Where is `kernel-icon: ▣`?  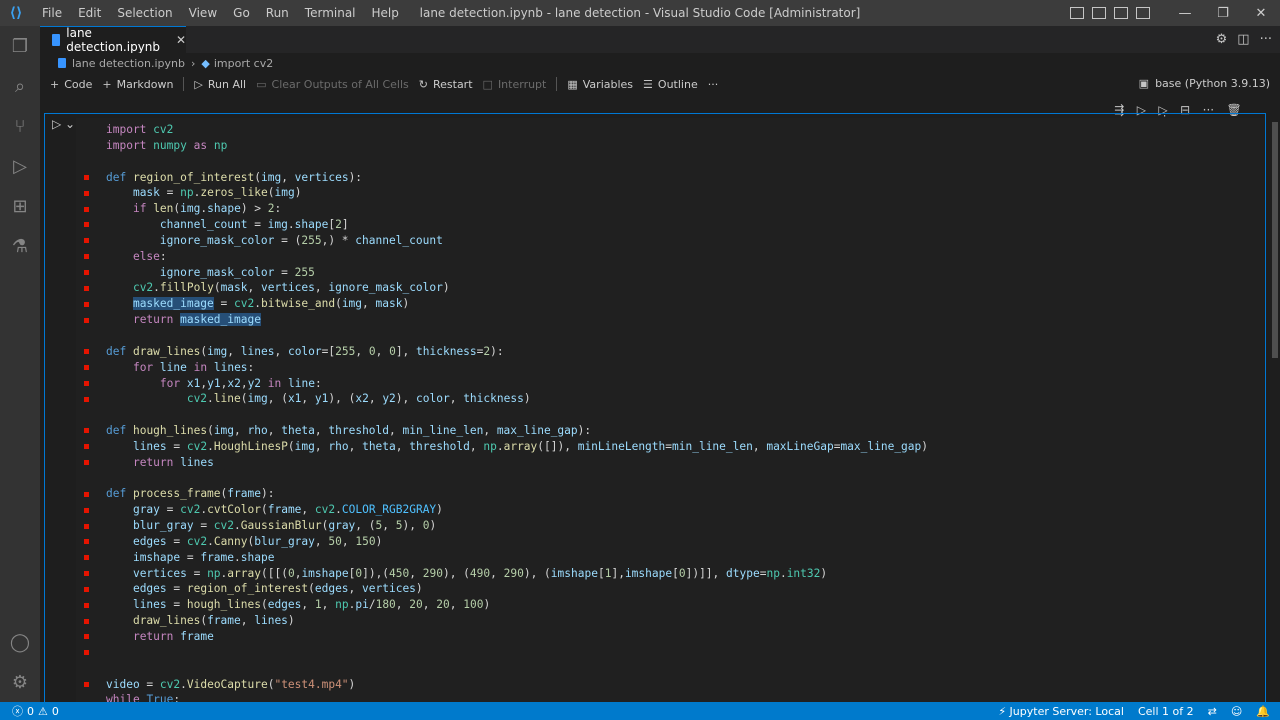
kernel-icon: ▣ is located at coordinates (1144, 83).